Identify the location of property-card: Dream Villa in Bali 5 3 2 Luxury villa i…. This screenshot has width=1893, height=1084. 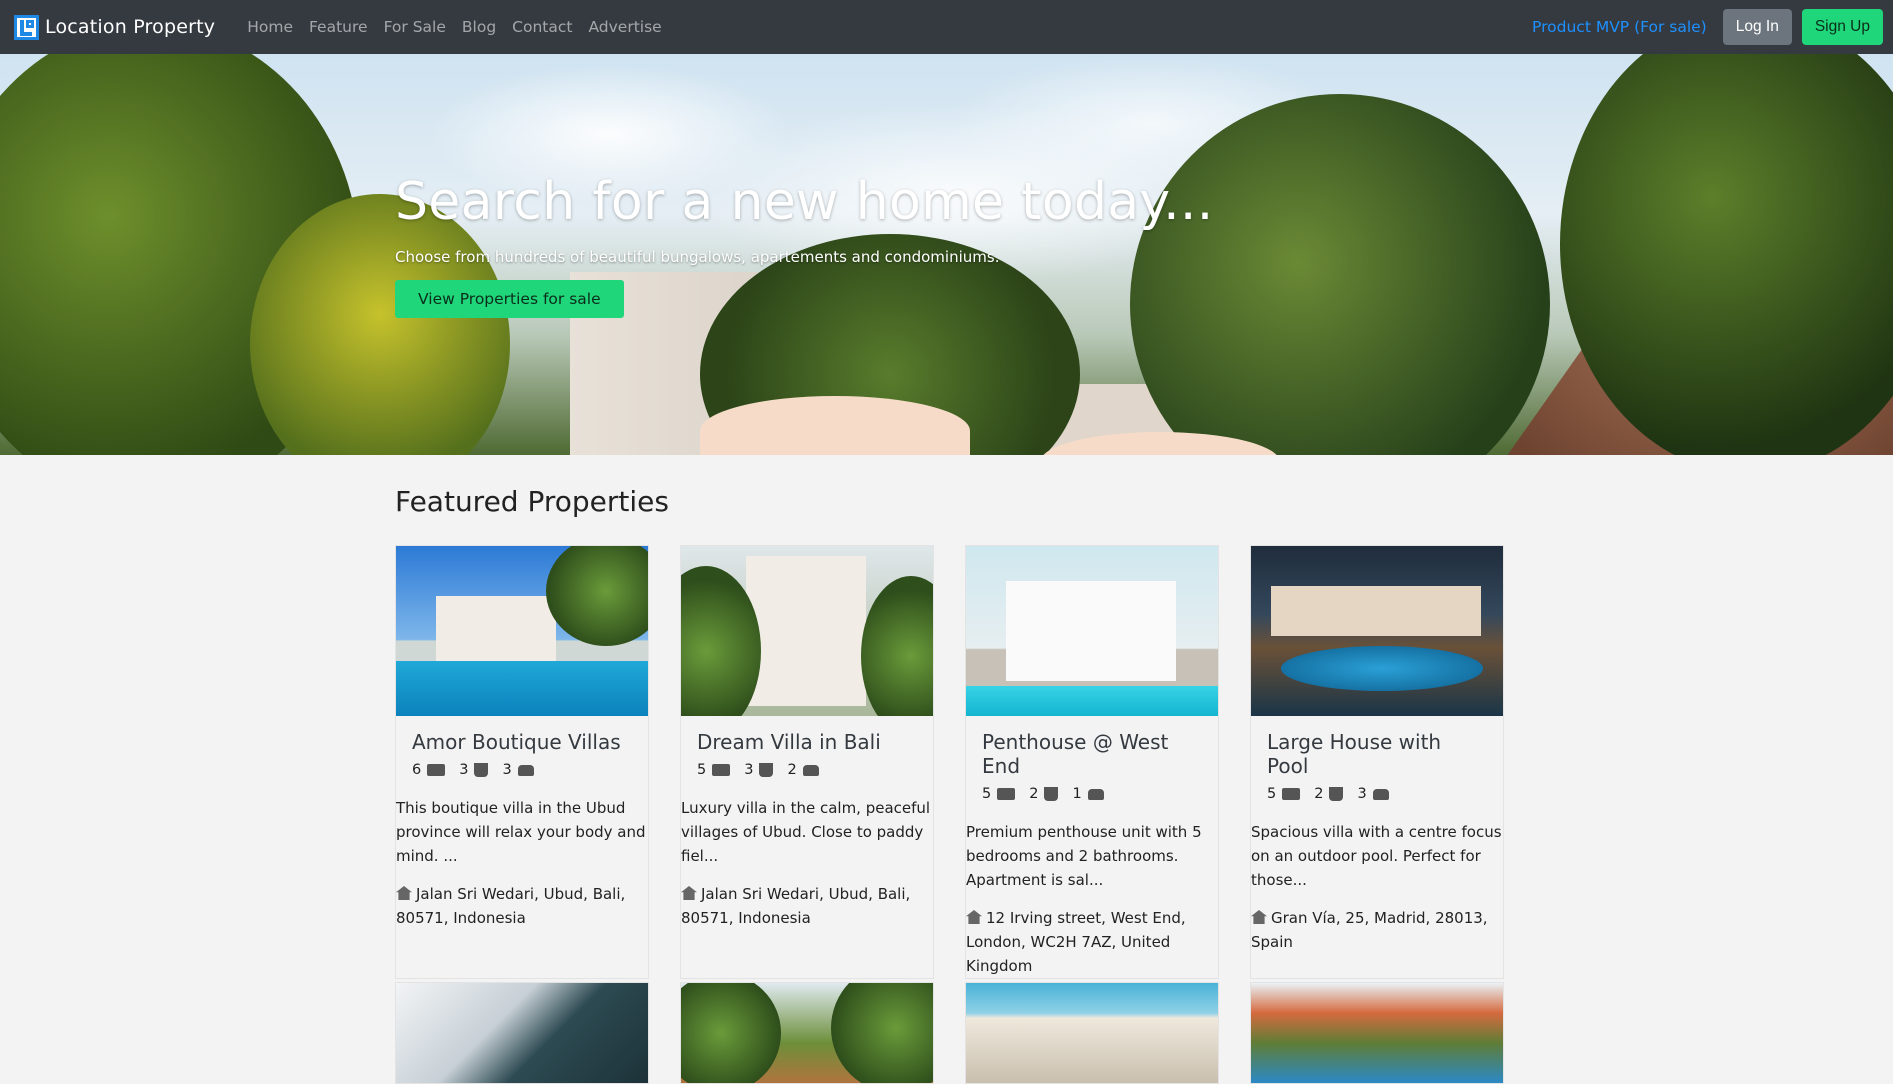
(807, 762).